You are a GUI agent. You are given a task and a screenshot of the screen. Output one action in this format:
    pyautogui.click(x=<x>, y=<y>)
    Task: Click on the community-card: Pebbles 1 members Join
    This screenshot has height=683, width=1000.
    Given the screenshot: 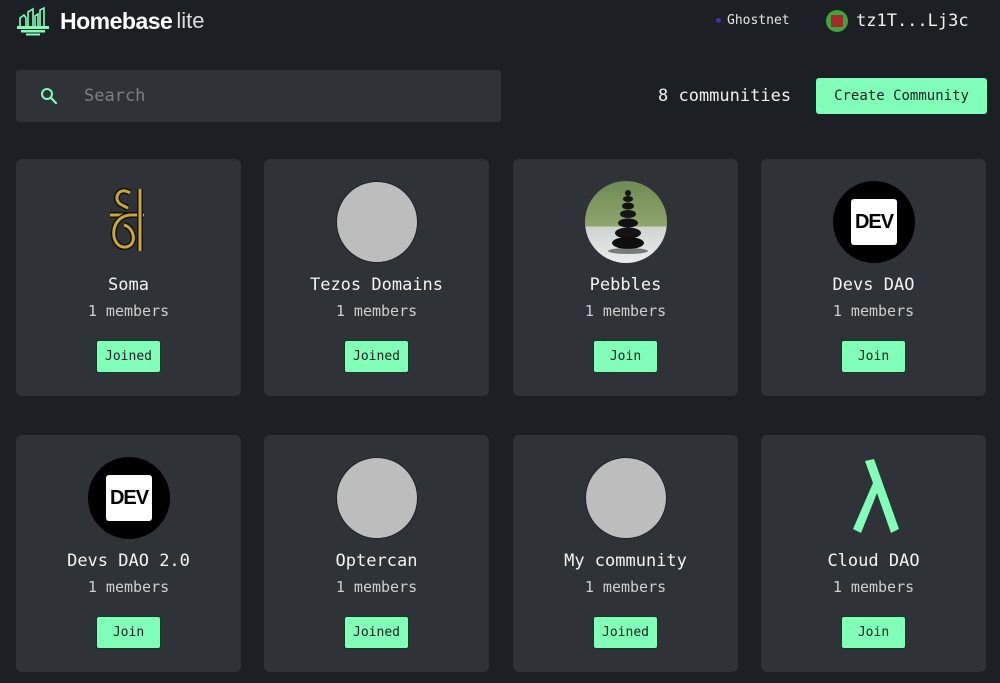 What is the action you would take?
    pyautogui.click(x=625, y=277)
    